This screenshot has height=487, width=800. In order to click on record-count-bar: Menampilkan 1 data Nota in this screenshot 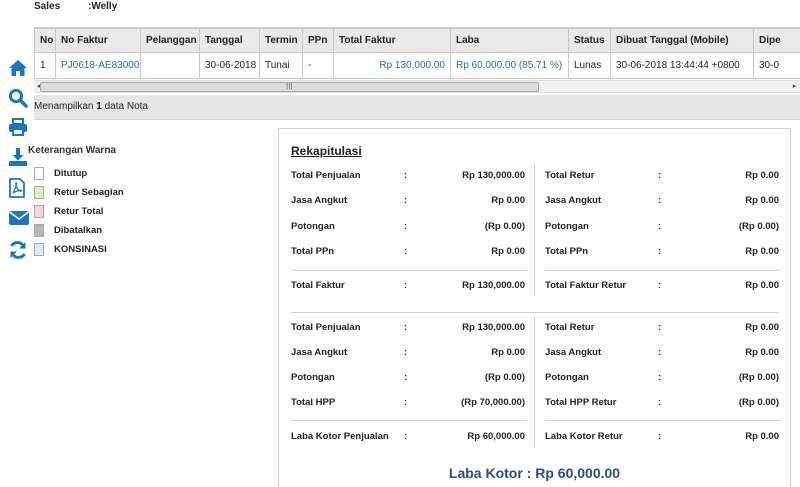, I will do `click(417, 107)`.